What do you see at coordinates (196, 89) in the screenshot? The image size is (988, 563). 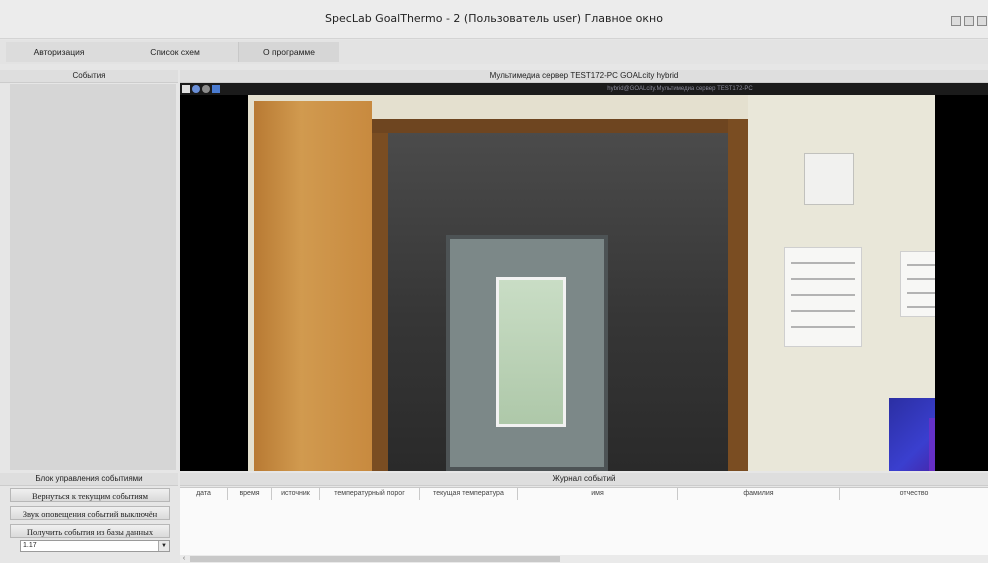 I see `search-icon` at bounding box center [196, 89].